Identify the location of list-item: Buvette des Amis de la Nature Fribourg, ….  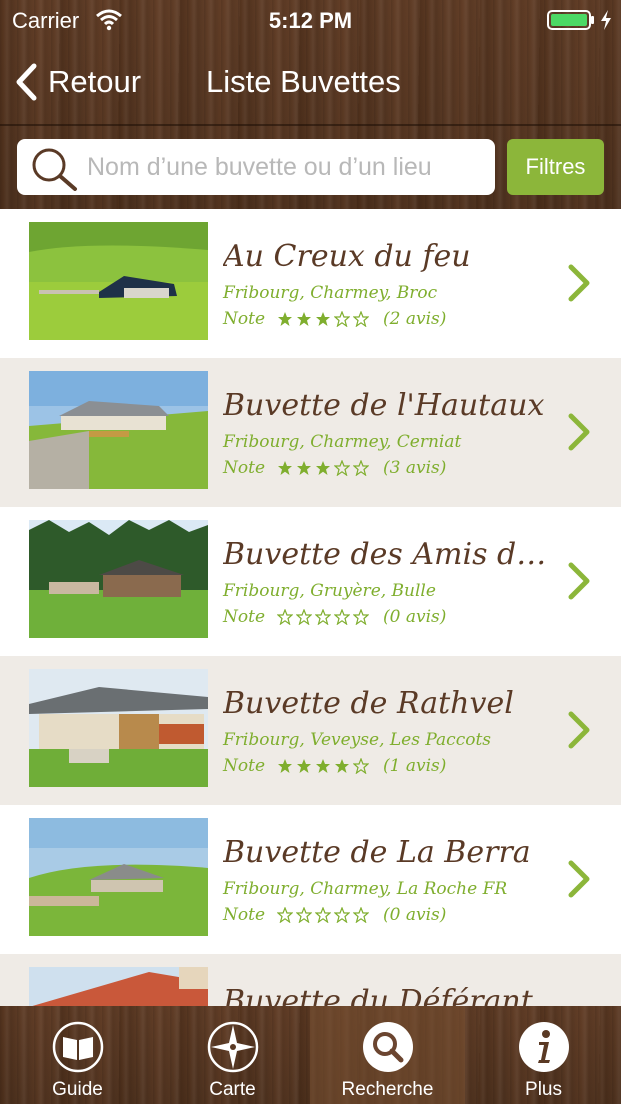
(310, 581).